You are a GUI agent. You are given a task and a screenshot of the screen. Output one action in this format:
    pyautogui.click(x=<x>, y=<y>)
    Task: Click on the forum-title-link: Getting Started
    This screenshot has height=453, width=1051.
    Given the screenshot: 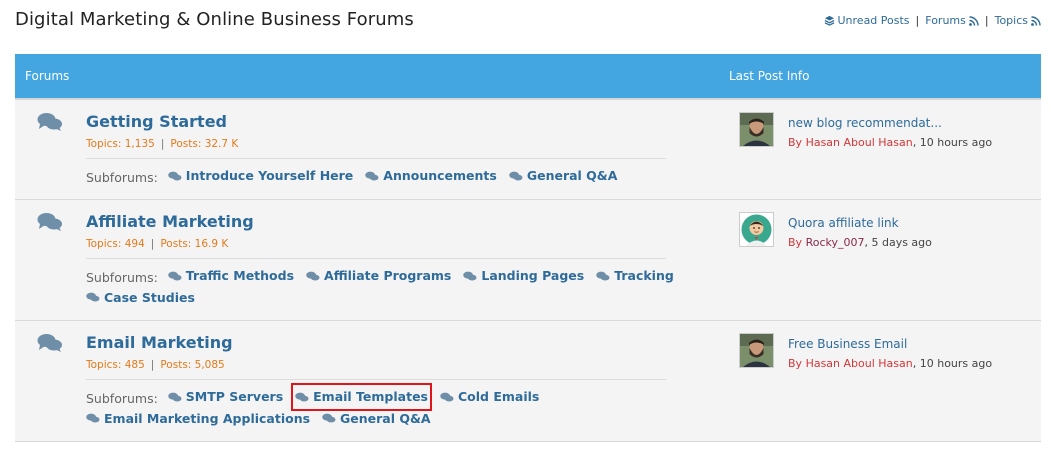 What is the action you would take?
    pyautogui.click(x=156, y=121)
    